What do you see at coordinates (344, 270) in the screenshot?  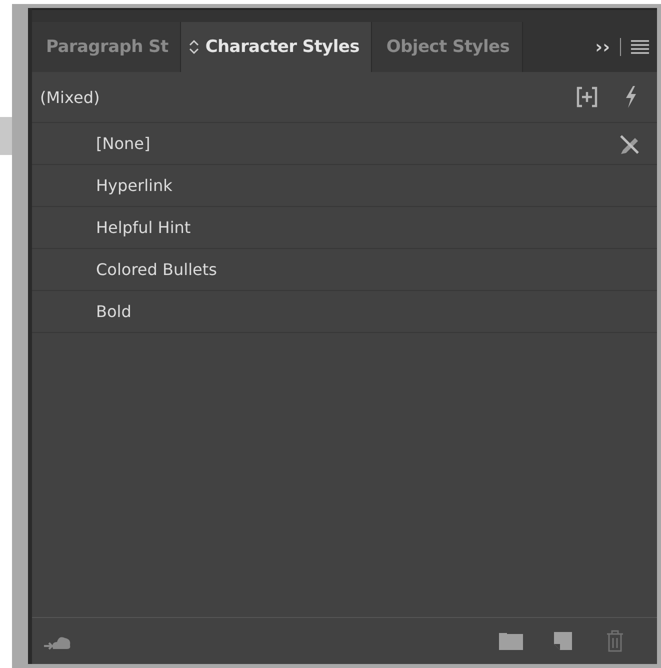 I see `style-row: Colored Bullets` at bounding box center [344, 270].